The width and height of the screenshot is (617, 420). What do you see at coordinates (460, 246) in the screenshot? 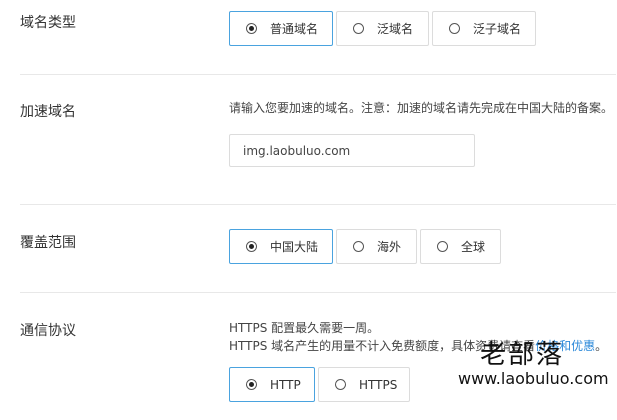
I see `coverage-option-global: 全球` at bounding box center [460, 246].